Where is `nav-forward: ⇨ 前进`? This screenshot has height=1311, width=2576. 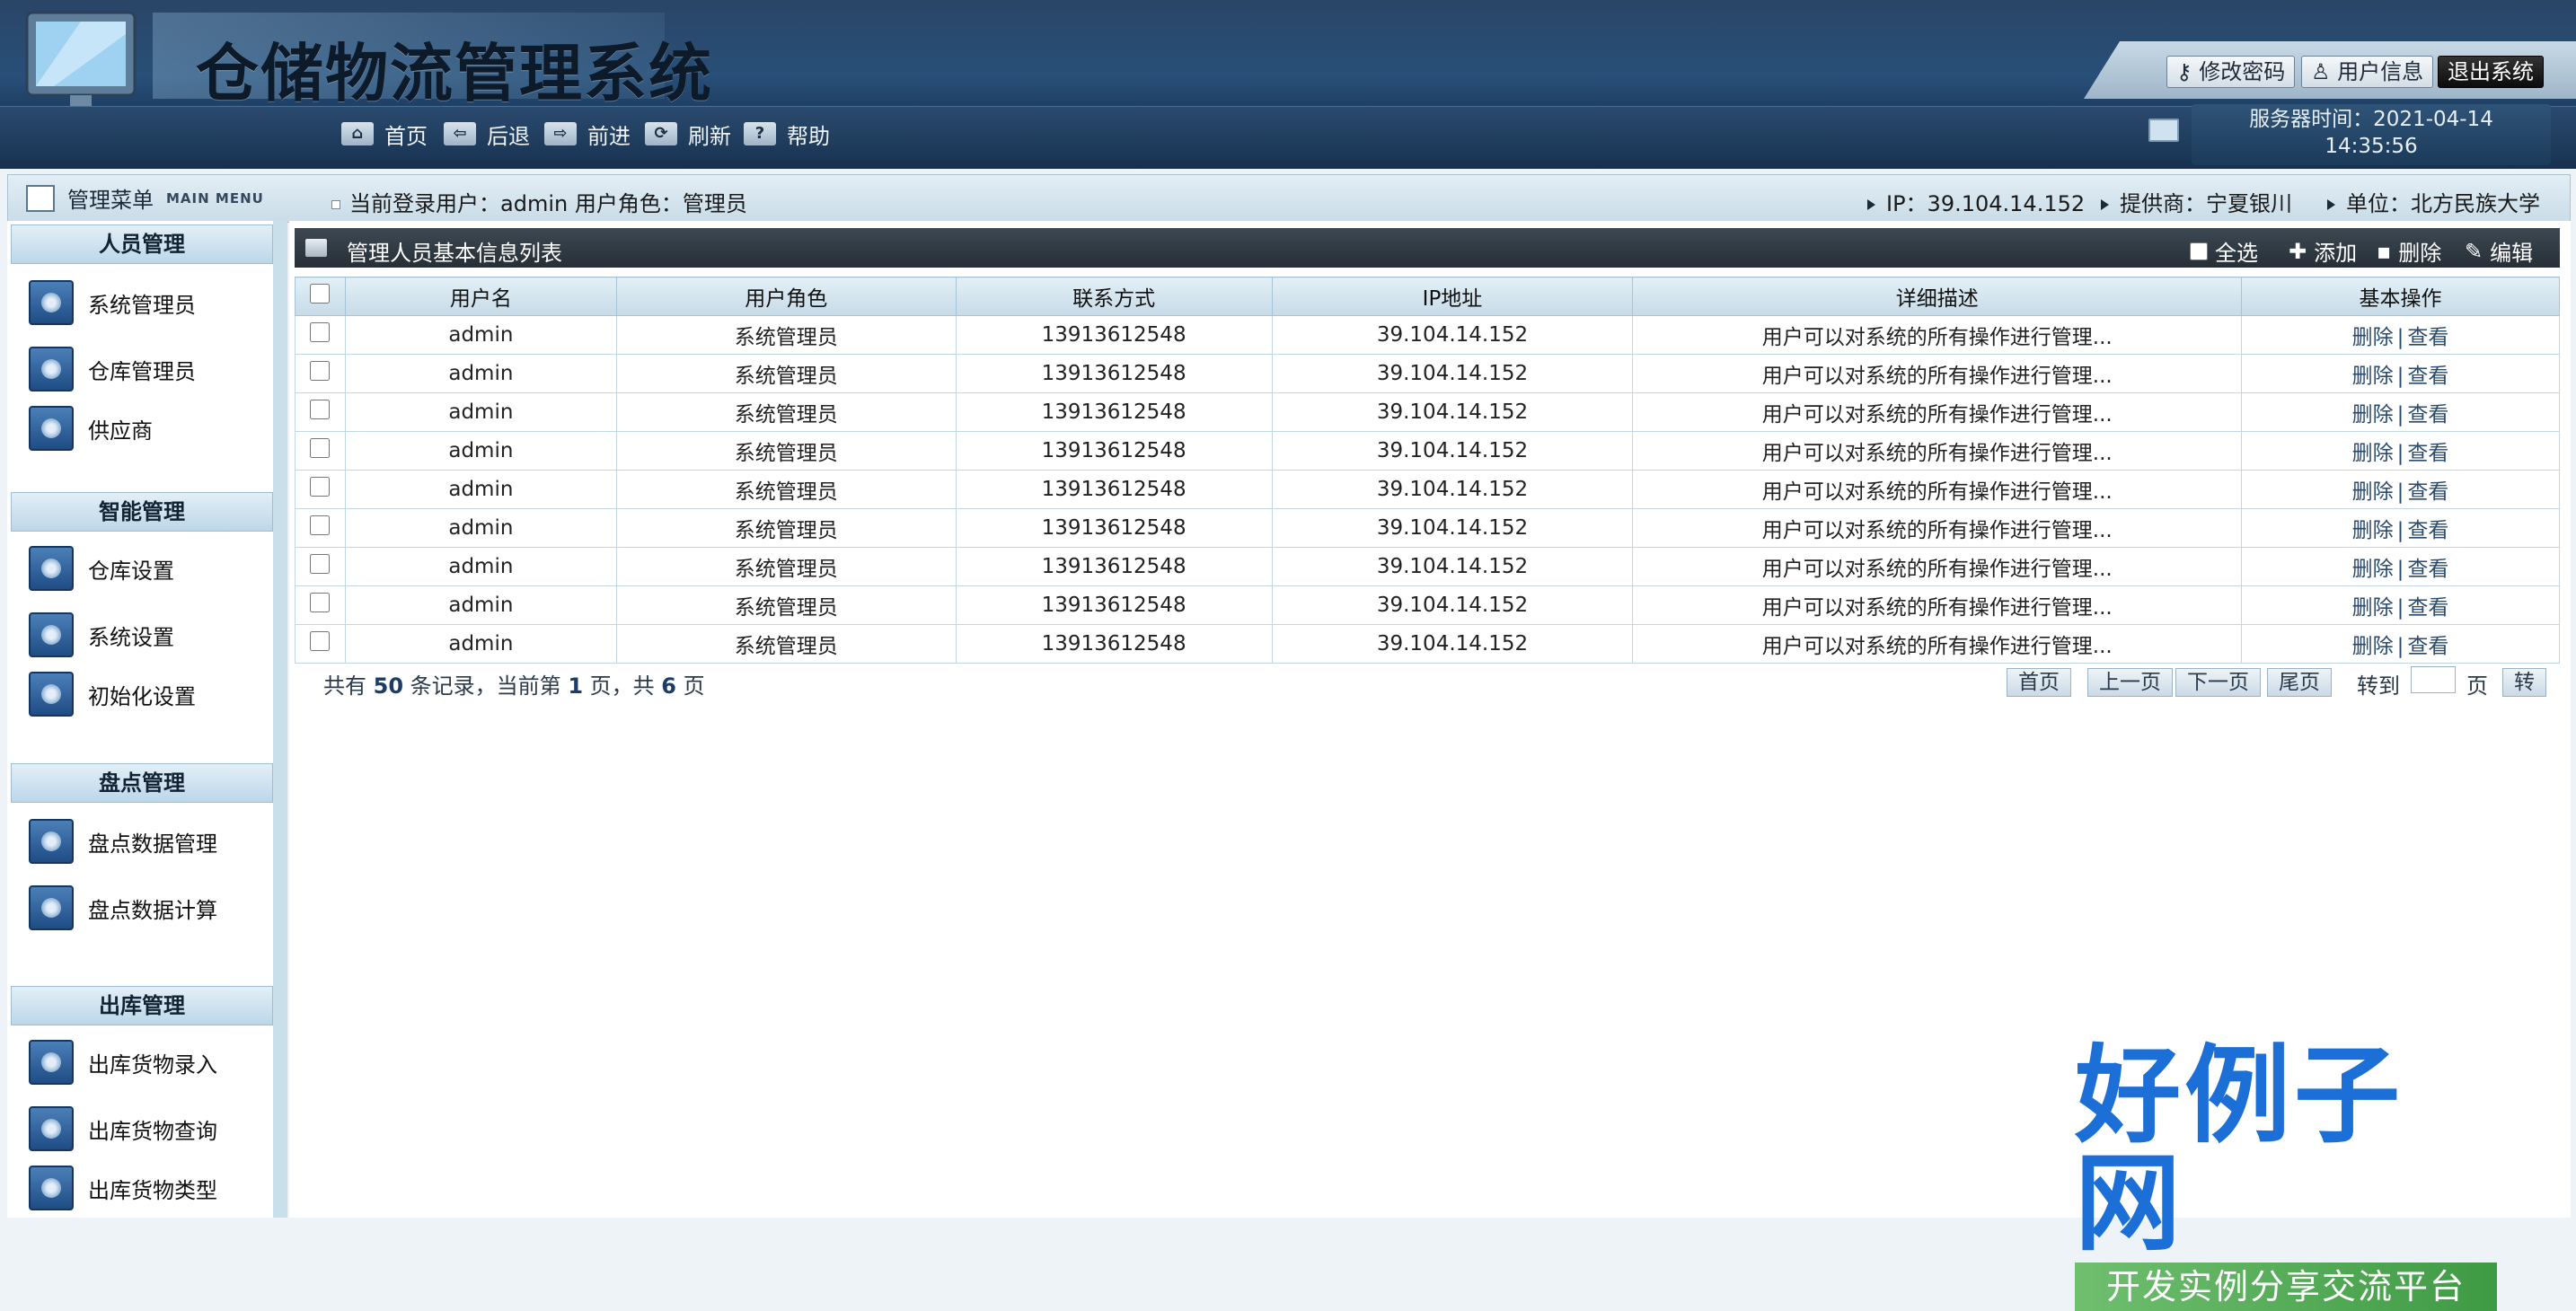
nav-forward: ⇨ 前进 is located at coordinates (587, 134).